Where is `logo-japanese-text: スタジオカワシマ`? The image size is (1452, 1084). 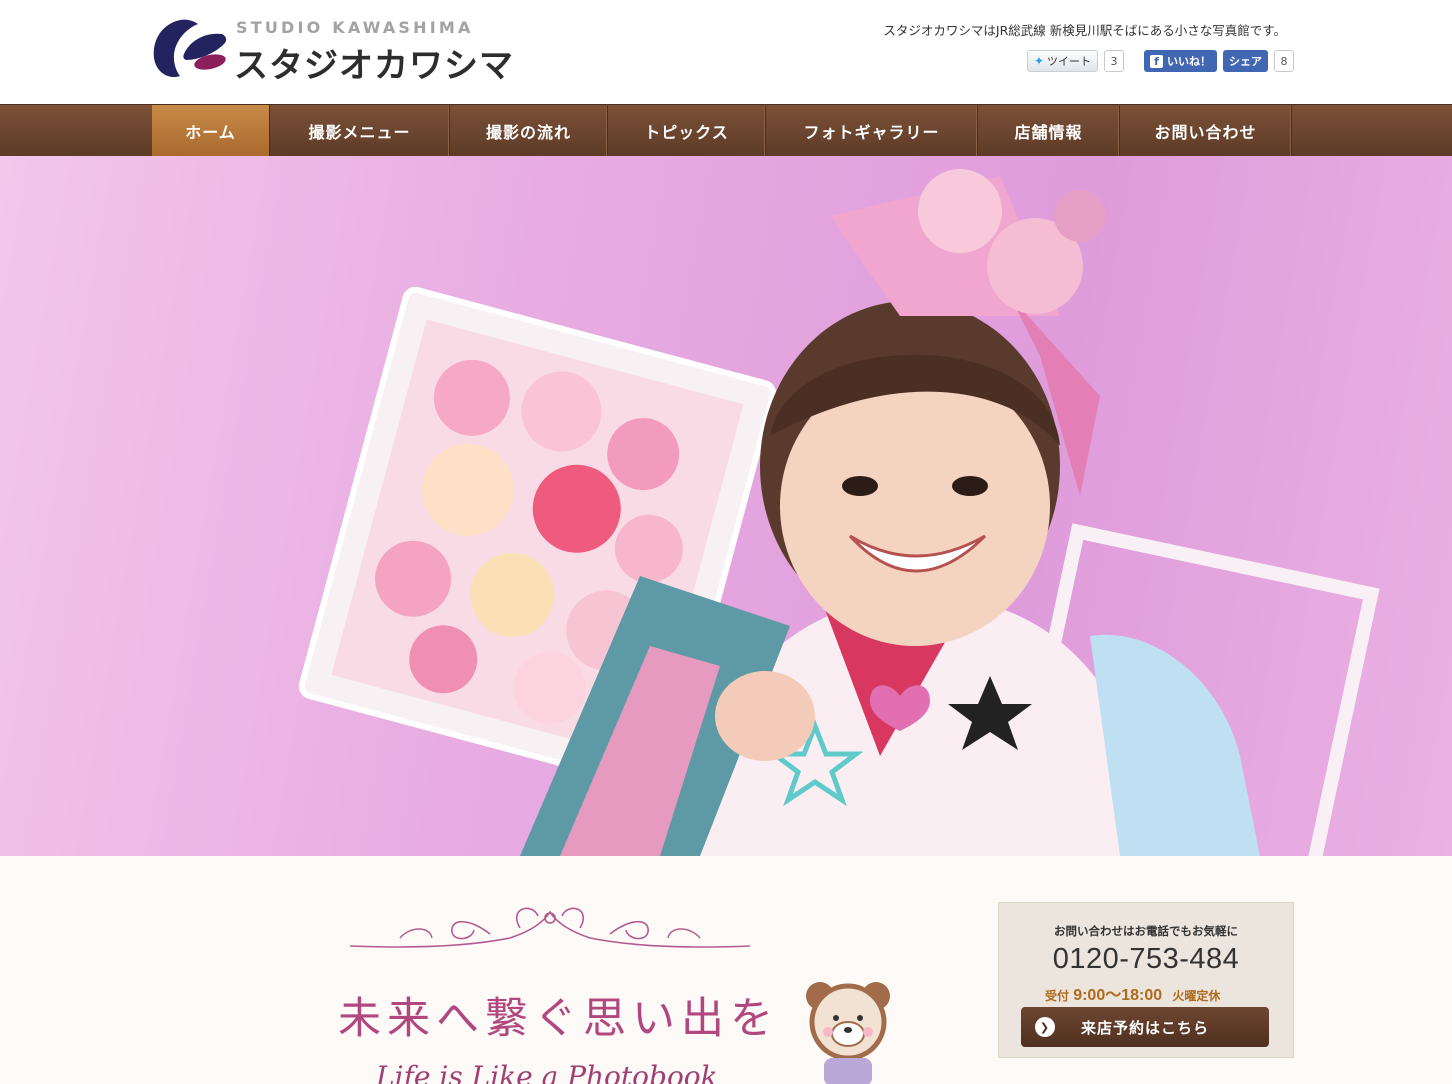 logo-japanese-text: スタジオカワシマ is located at coordinates (374, 66).